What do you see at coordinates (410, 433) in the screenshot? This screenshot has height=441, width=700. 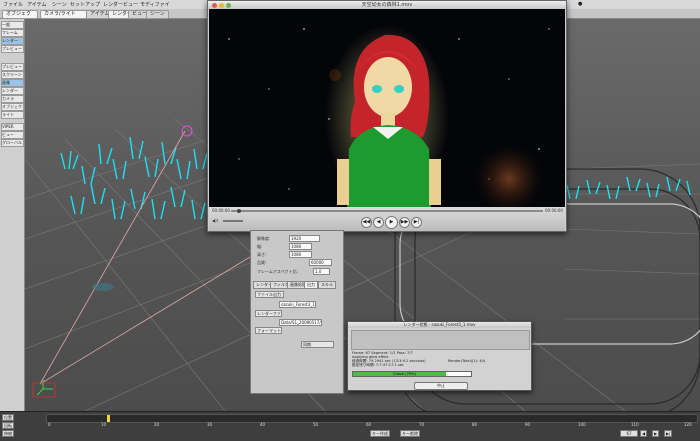 I see `delete-key-button: キー削除` at bounding box center [410, 433].